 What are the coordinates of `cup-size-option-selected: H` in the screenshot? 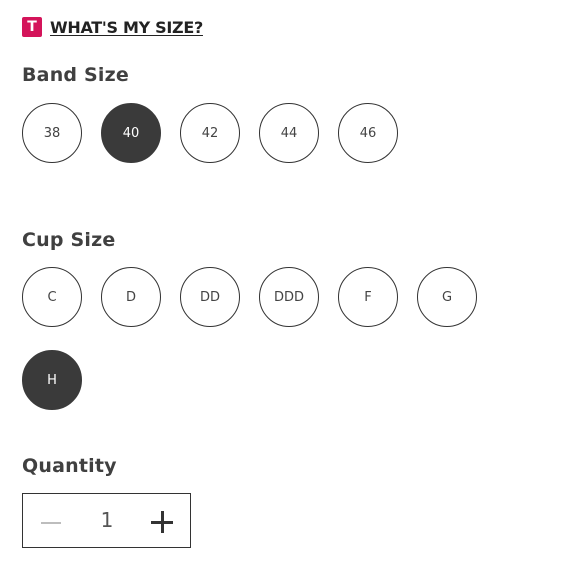 It's located at (52, 380).